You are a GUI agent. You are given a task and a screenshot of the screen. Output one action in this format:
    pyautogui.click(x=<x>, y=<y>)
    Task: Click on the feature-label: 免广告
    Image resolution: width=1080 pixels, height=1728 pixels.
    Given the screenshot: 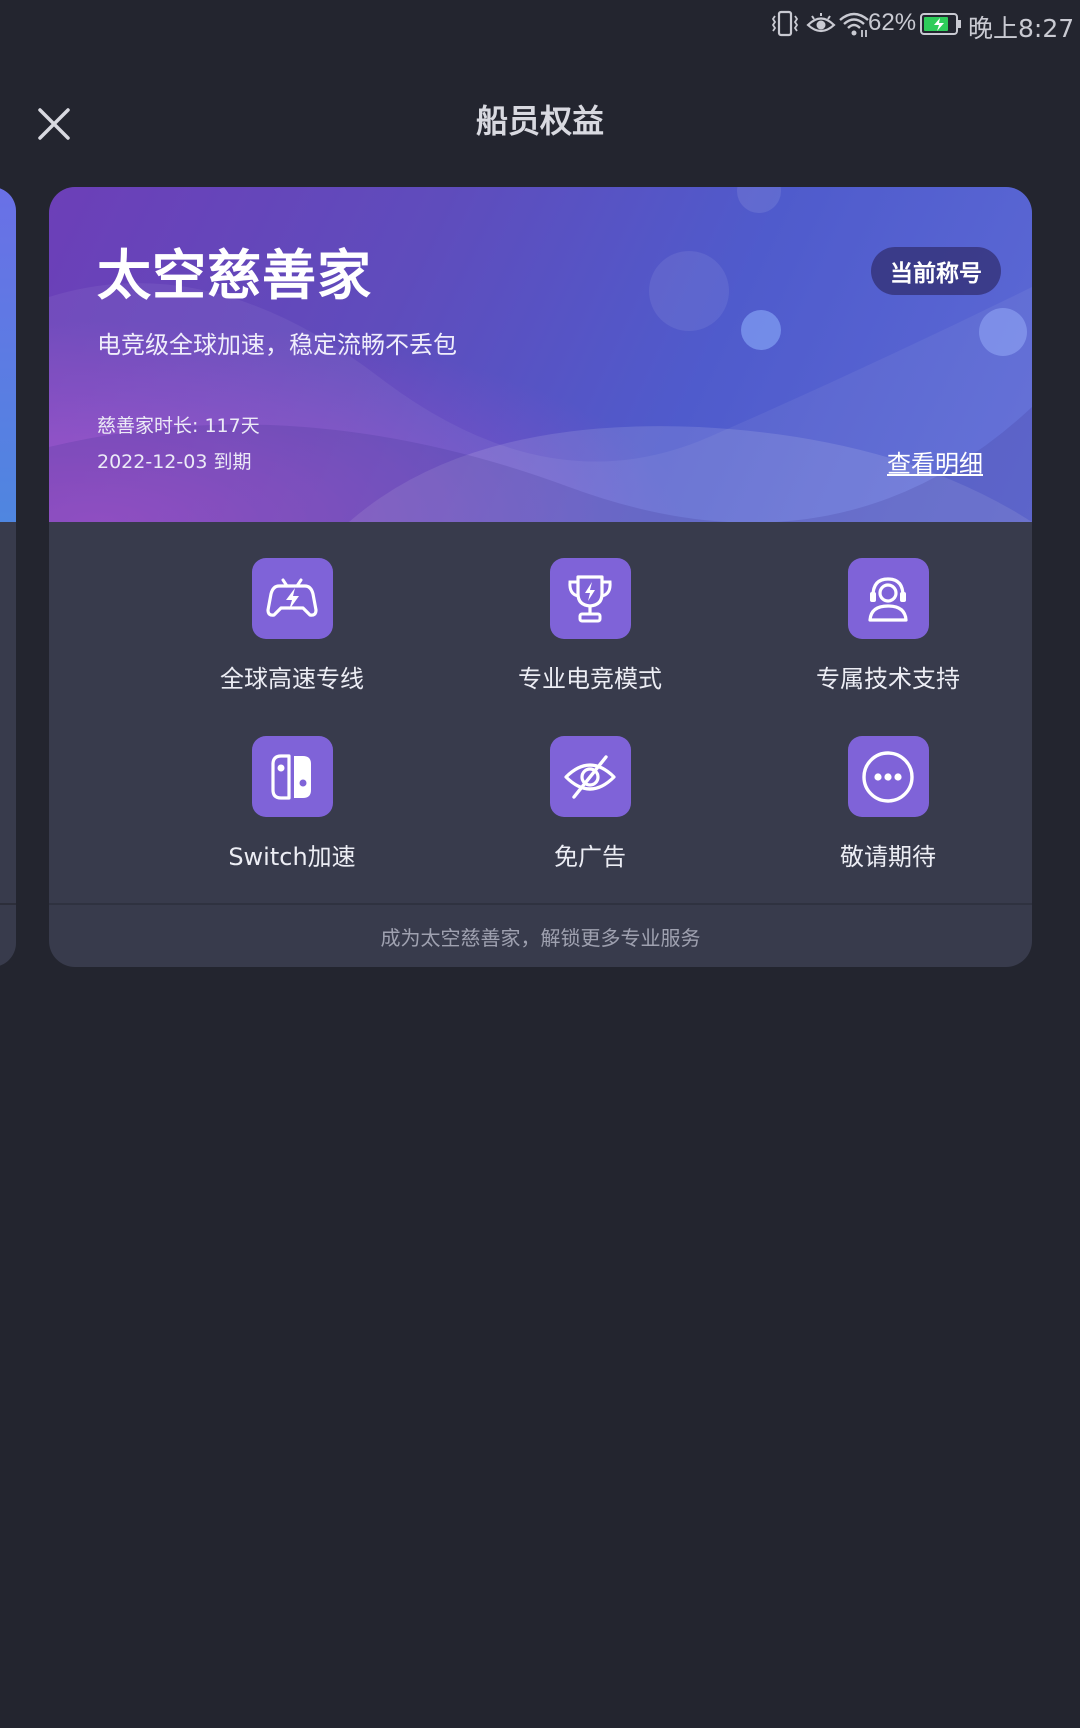 What is the action you would take?
    pyautogui.click(x=590, y=857)
    